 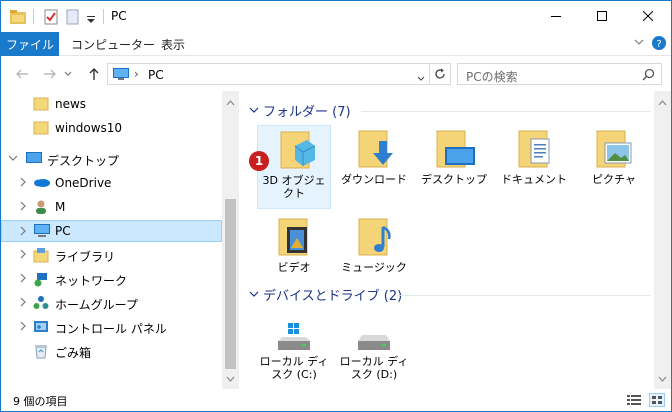 What do you see at coordinates (121, 75) in the screenshot?
I see `pc-icon` at bounding box center [121, 75].